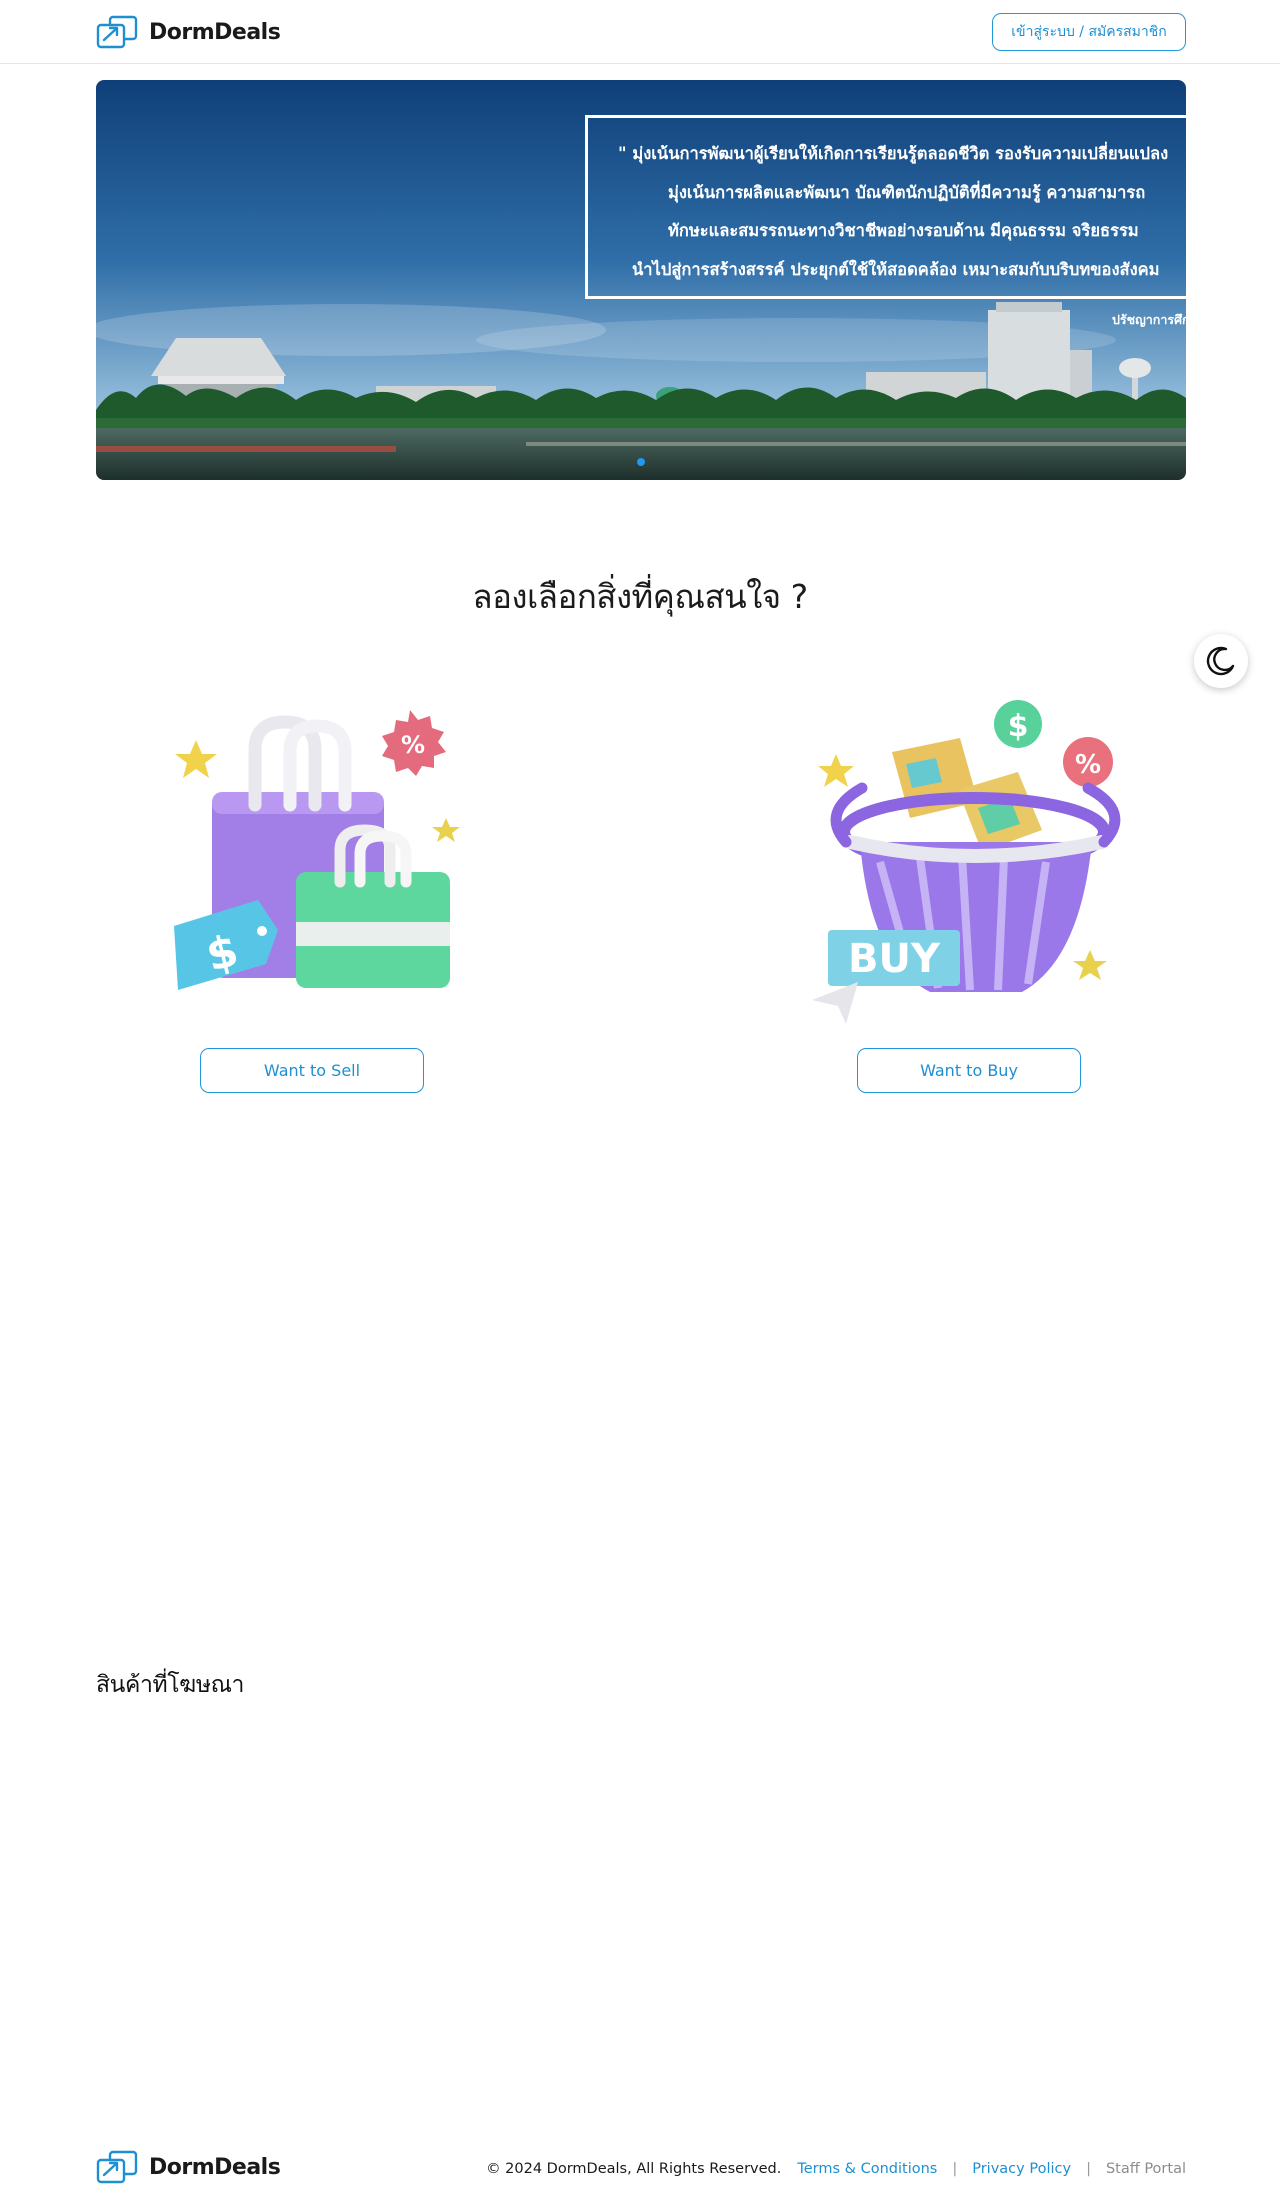  Describe the element at coordinates (966, 862) in the screenshot. I see `shopping-basket-illustration: $ % BUY` at that location.